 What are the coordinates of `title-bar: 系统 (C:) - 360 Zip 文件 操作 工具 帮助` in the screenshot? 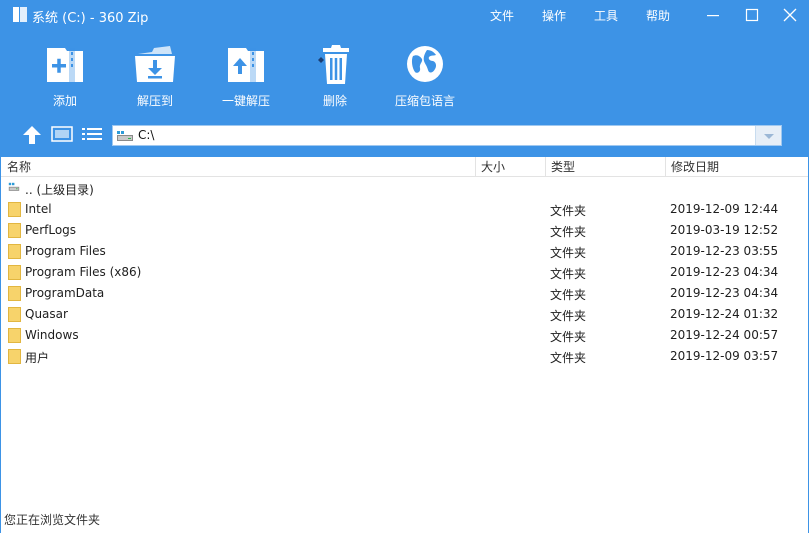 It's located at (404, 15).